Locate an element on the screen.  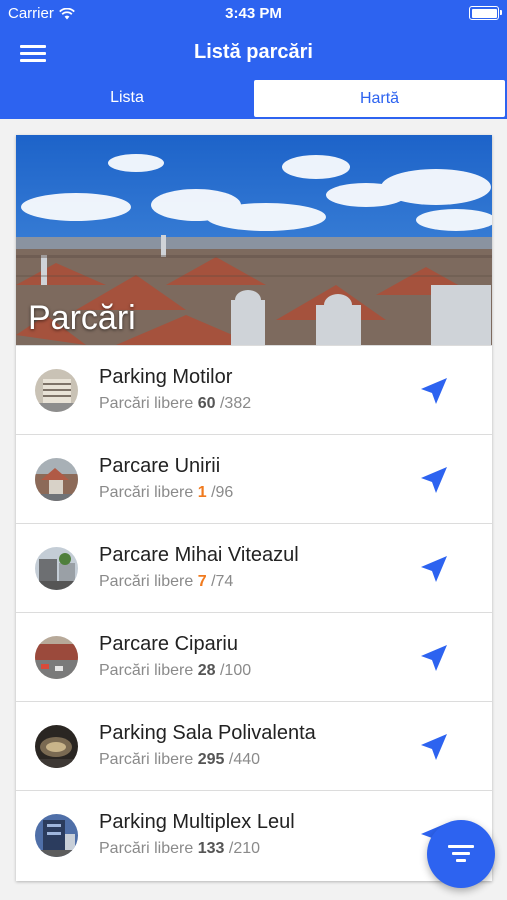
free-count: 295 is located at coordinates (211, 759).